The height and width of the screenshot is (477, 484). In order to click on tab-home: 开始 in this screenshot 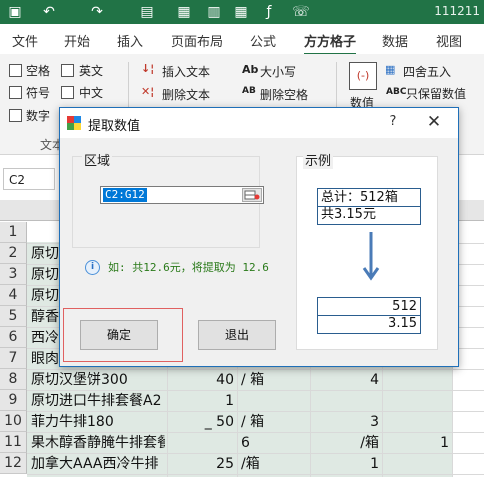, I will do `click(77, 40)`.